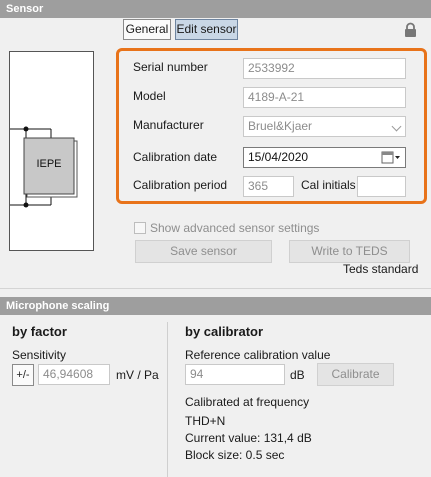 Image resolution: width=431 pixels, height=477 pixels. I want to click on save-sensor-button: Save sensor, so click(203, 251).